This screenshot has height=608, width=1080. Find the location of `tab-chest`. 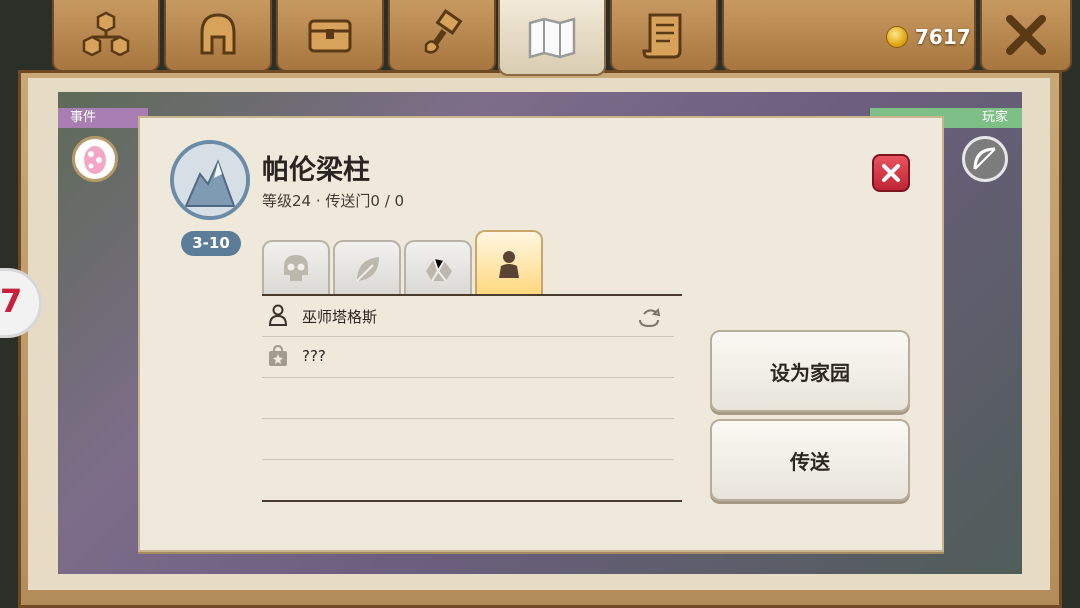

tab-chest is located at coordinates (330, 36).